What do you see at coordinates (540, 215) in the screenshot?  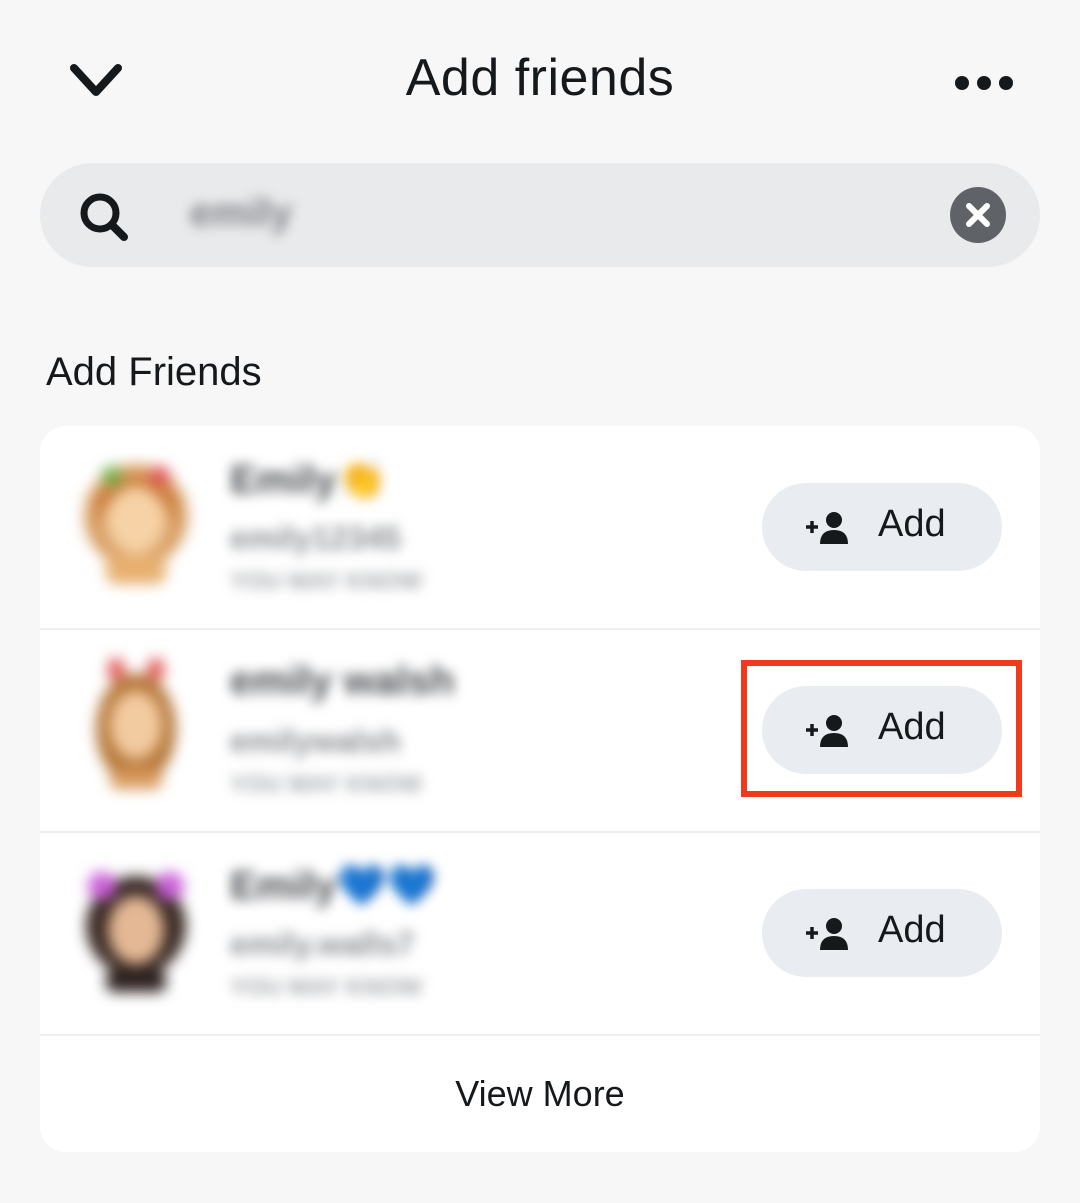 I see `search-bar: emily` at bounding box center [540, 215].